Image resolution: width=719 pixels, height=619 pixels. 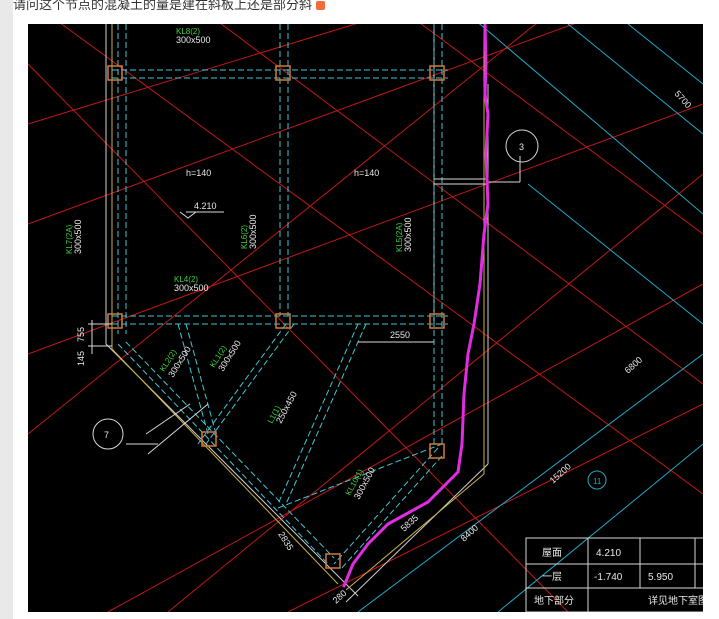 I want to click on table-row2-col2: -1.740, so click(x=608, y=577).